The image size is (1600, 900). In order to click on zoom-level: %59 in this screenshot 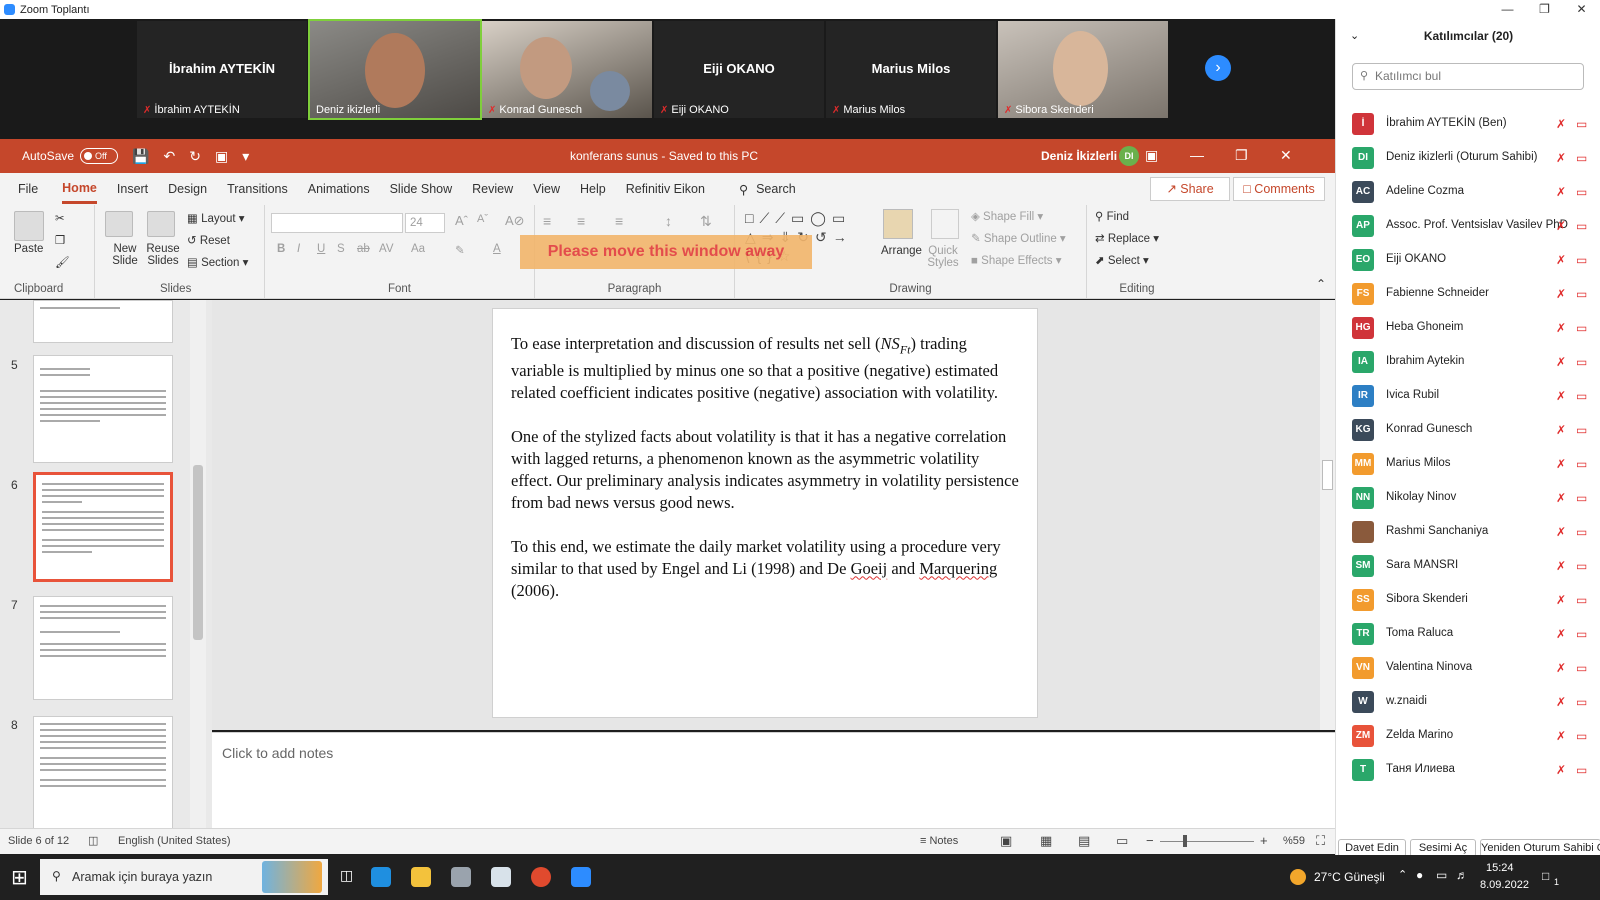, I will do `click(1294, 841)`.